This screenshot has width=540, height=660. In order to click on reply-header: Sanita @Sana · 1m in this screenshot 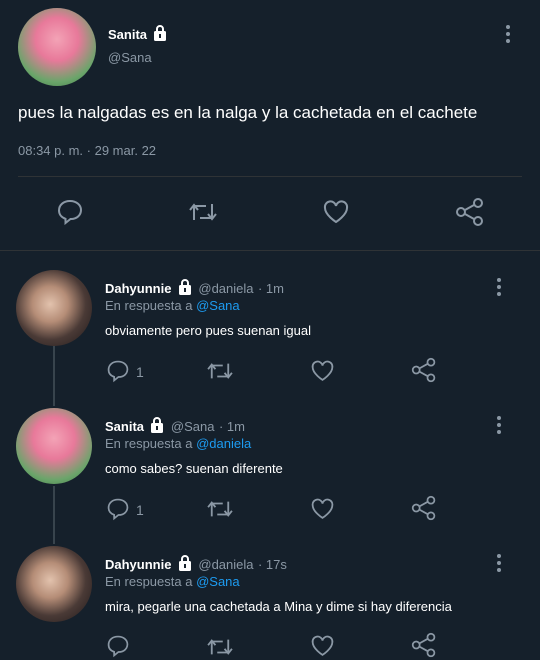, I will do `click(175, 426)`.